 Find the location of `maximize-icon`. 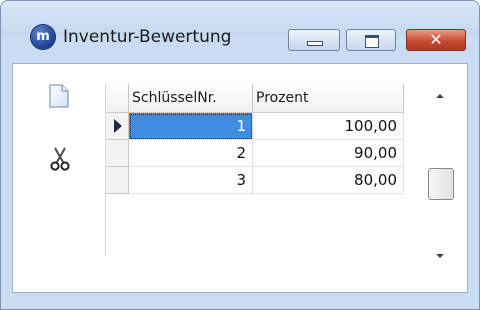

maximize-icon is located at coordinates (372, 41).